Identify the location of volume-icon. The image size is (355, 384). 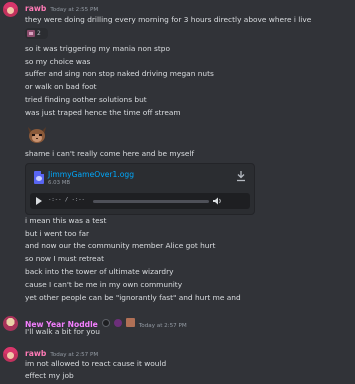
(217, 201).